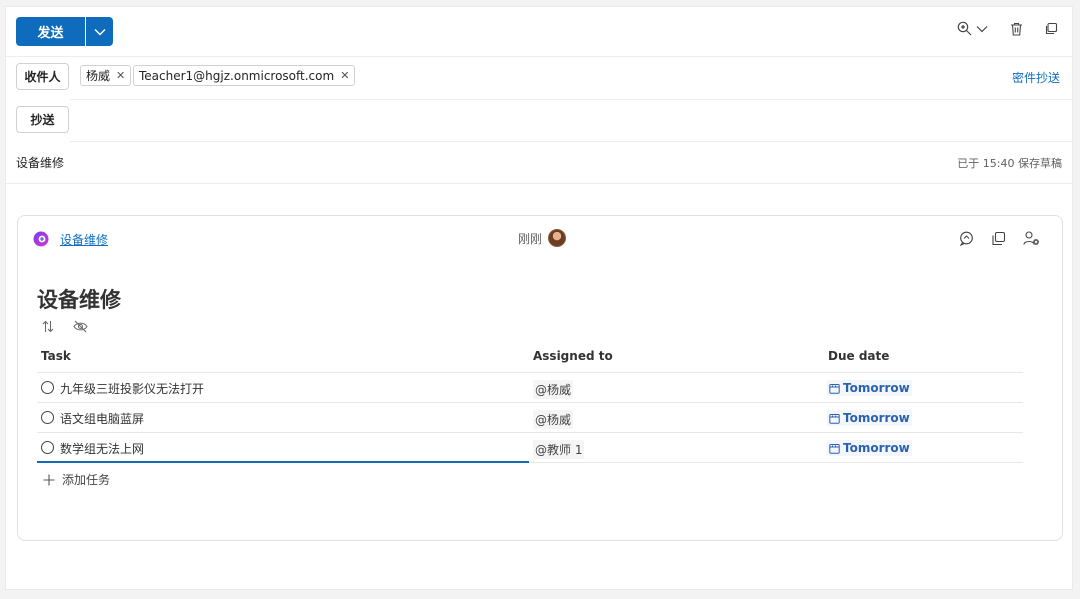 Image resolution: width=1080 pixels, height=599 pixels. I want to click on to-button: 收件人, so click(42, 76).